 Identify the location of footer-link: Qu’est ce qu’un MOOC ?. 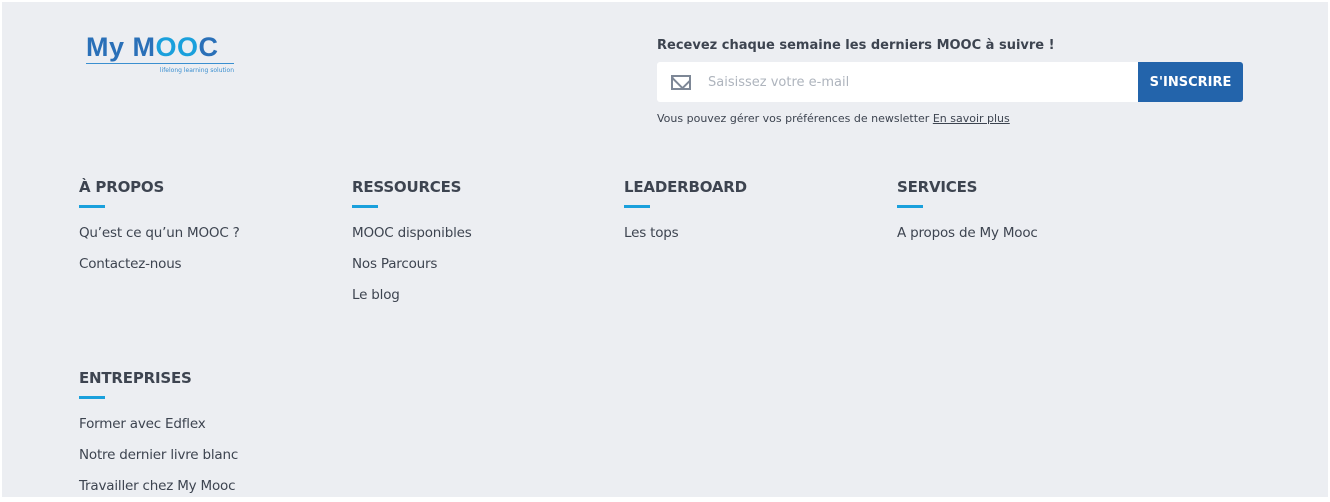
(159, 233).